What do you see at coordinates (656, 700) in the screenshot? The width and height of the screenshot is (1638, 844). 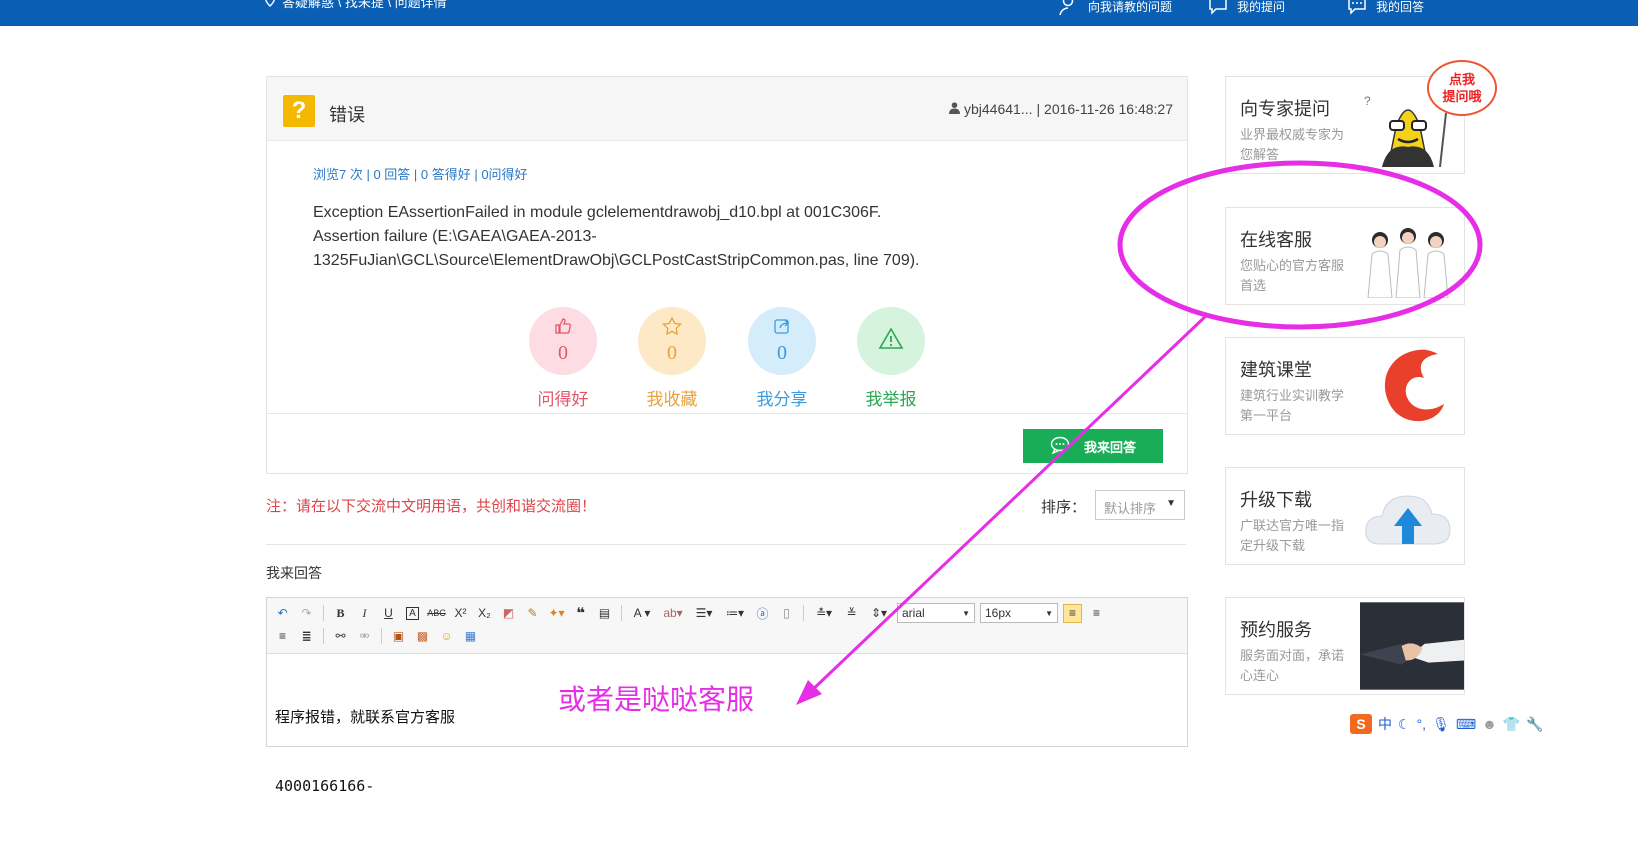 I see `annotation-text: 或者是哒哒客服` at bounding box center [656, 700].